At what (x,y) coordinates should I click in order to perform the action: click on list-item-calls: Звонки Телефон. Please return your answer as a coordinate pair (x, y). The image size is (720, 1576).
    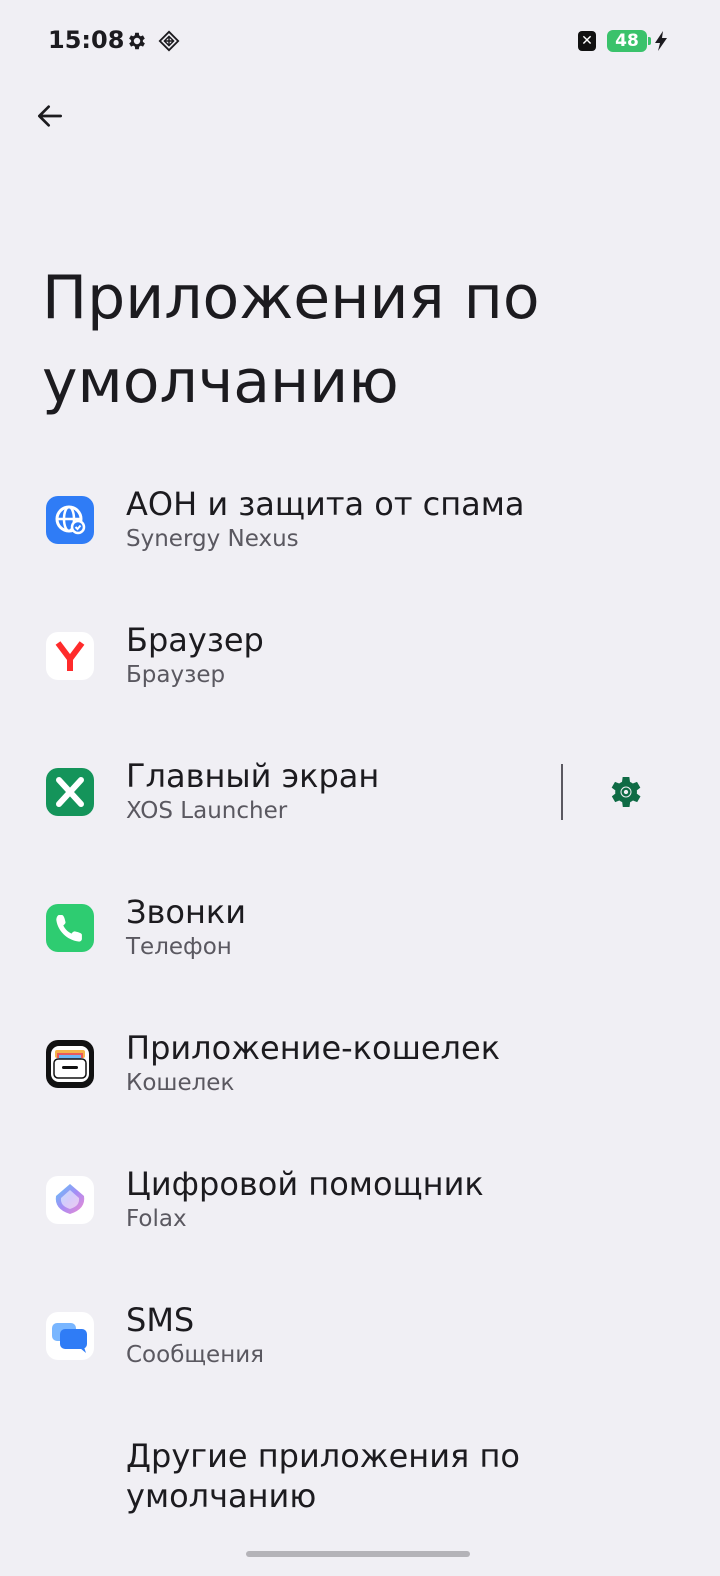
    Looking at the image, I should click on (360, 942).